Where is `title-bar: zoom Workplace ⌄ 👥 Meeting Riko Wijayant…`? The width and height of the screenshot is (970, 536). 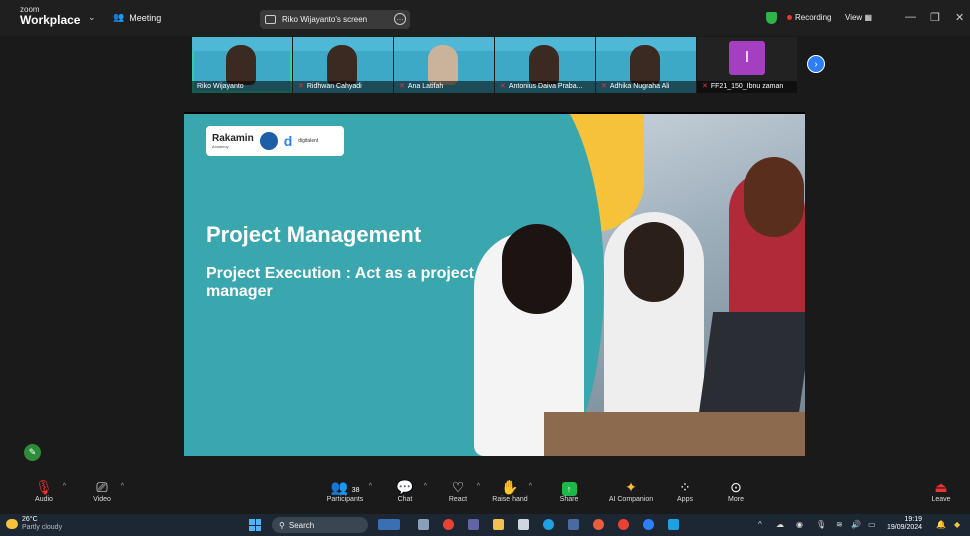
title-bar: zoom Workplace ⌄ 👥 Meeting Riko Wijayant… is located at coordinates (485, 18).